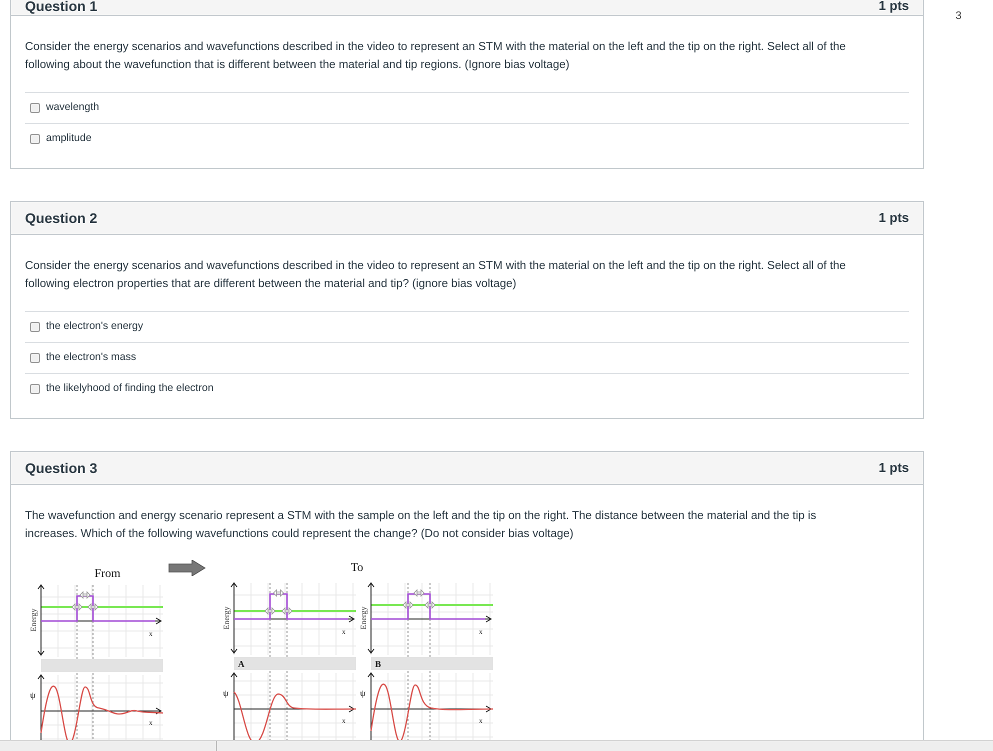 This screenshot has height=751, width=993. I want to click on option-tag: B, so click(378, 664).